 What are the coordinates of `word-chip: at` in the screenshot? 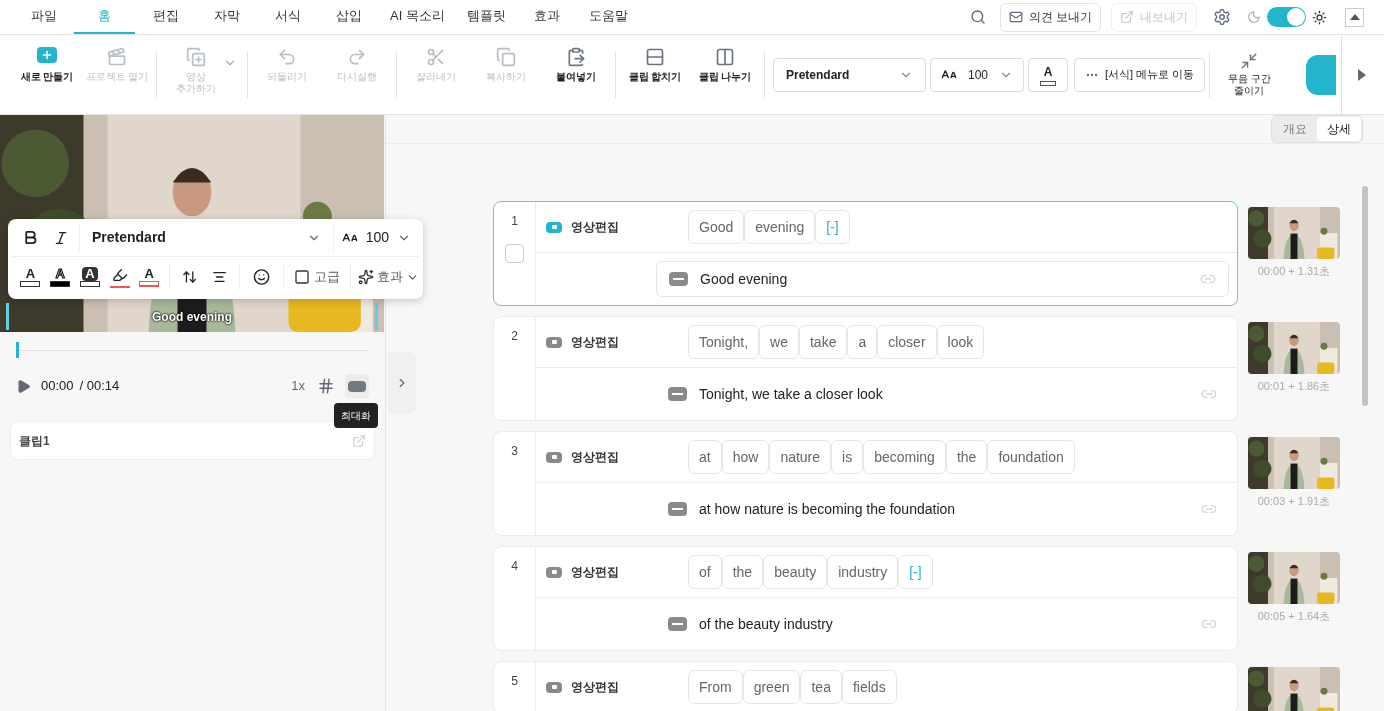 It's located at (705, 457).